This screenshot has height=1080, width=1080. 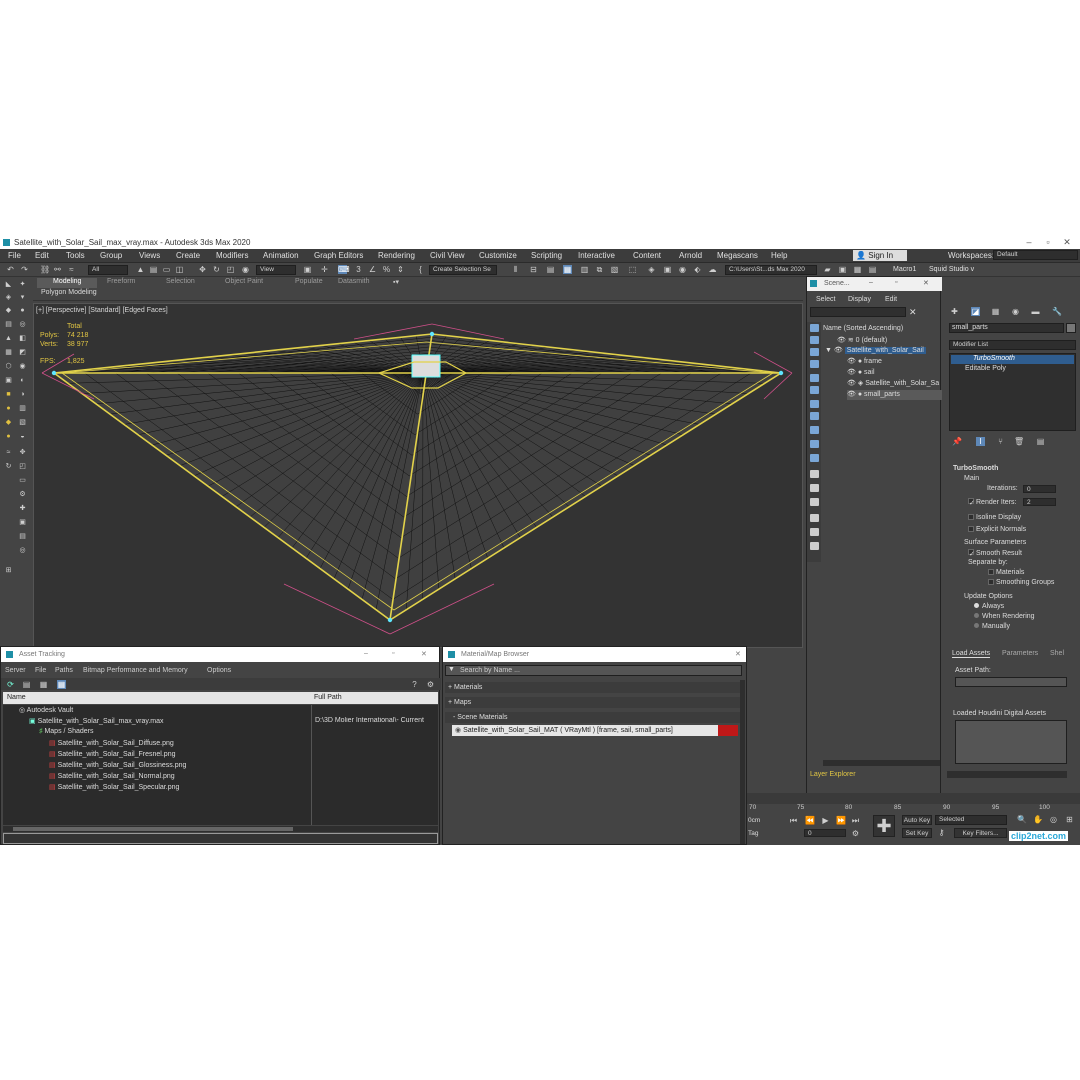 What do you see at coordinates (1039, 502) in the screenshot?
I see `render-iters-spinner: 2` at bounding box center [1039, 502].